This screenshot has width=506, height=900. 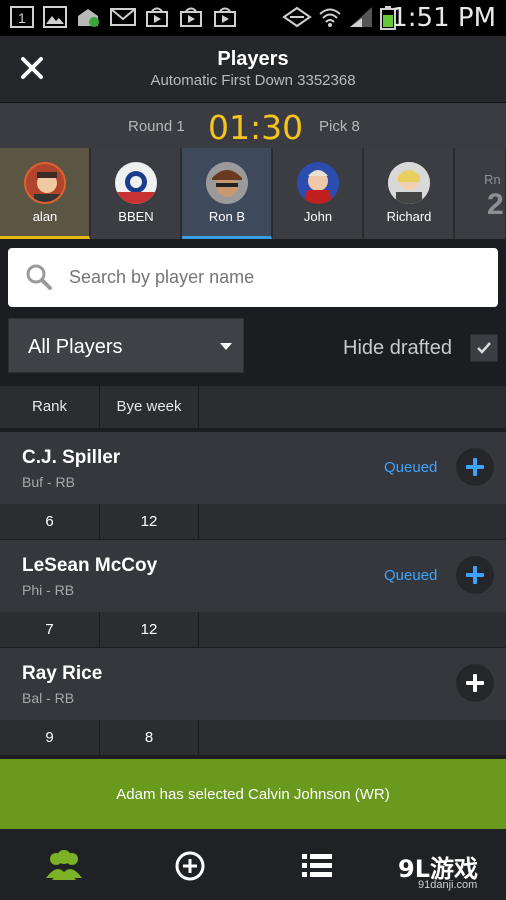 I want to click on pick-label: Pick 8, so click(x=339, y=126).